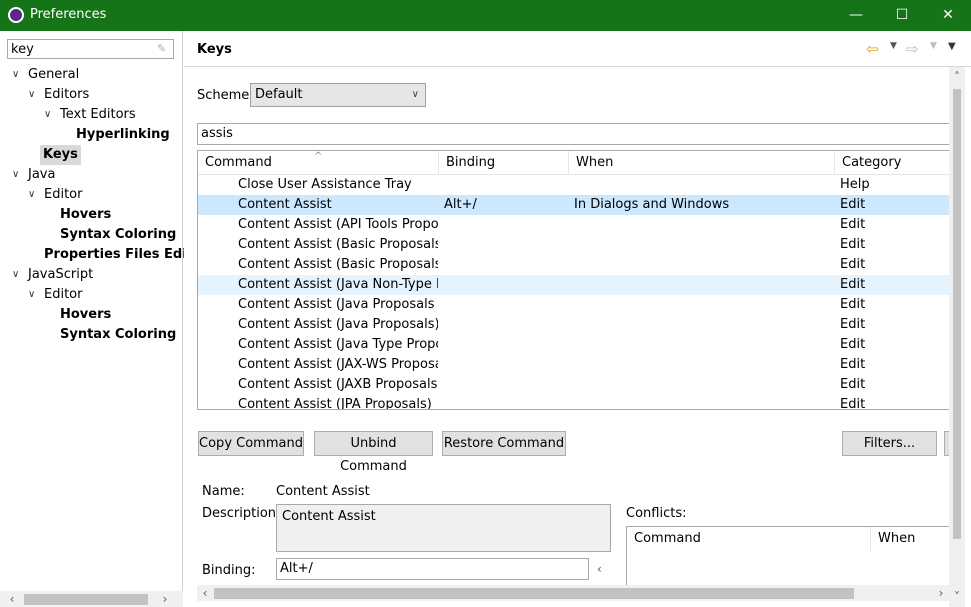  Describe the element at coordinates (787, 556) in the screenshot. I see `conflicts-table: Command When` at that location.